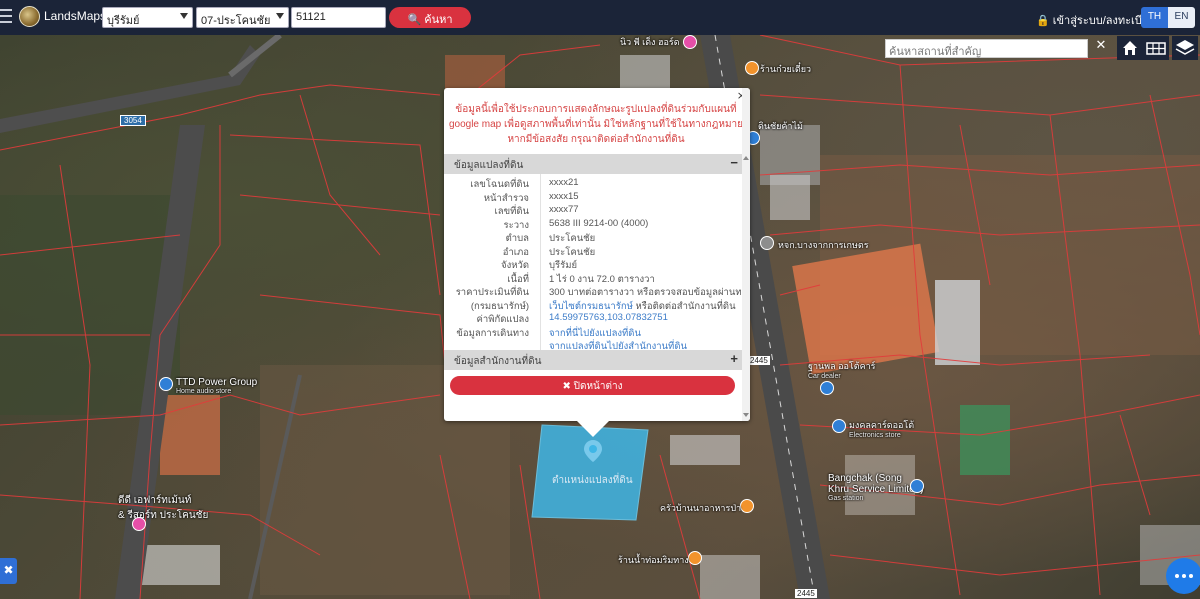 The height and width of the screenshot is (599, 1200). I want to click on layers-button, so click(1185, 48).